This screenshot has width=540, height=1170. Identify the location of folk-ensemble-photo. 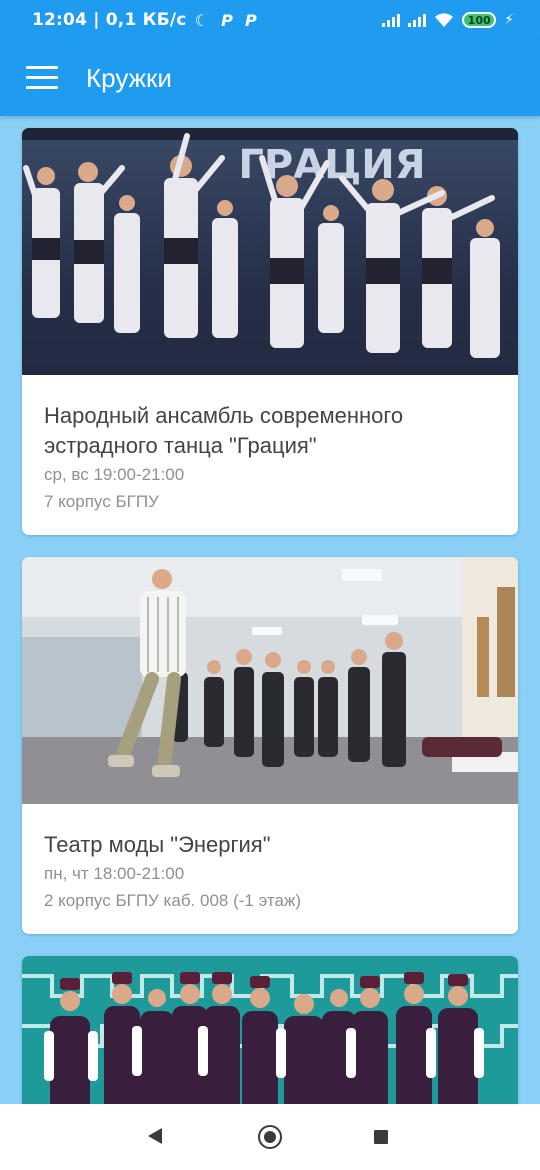
(270, 1030).